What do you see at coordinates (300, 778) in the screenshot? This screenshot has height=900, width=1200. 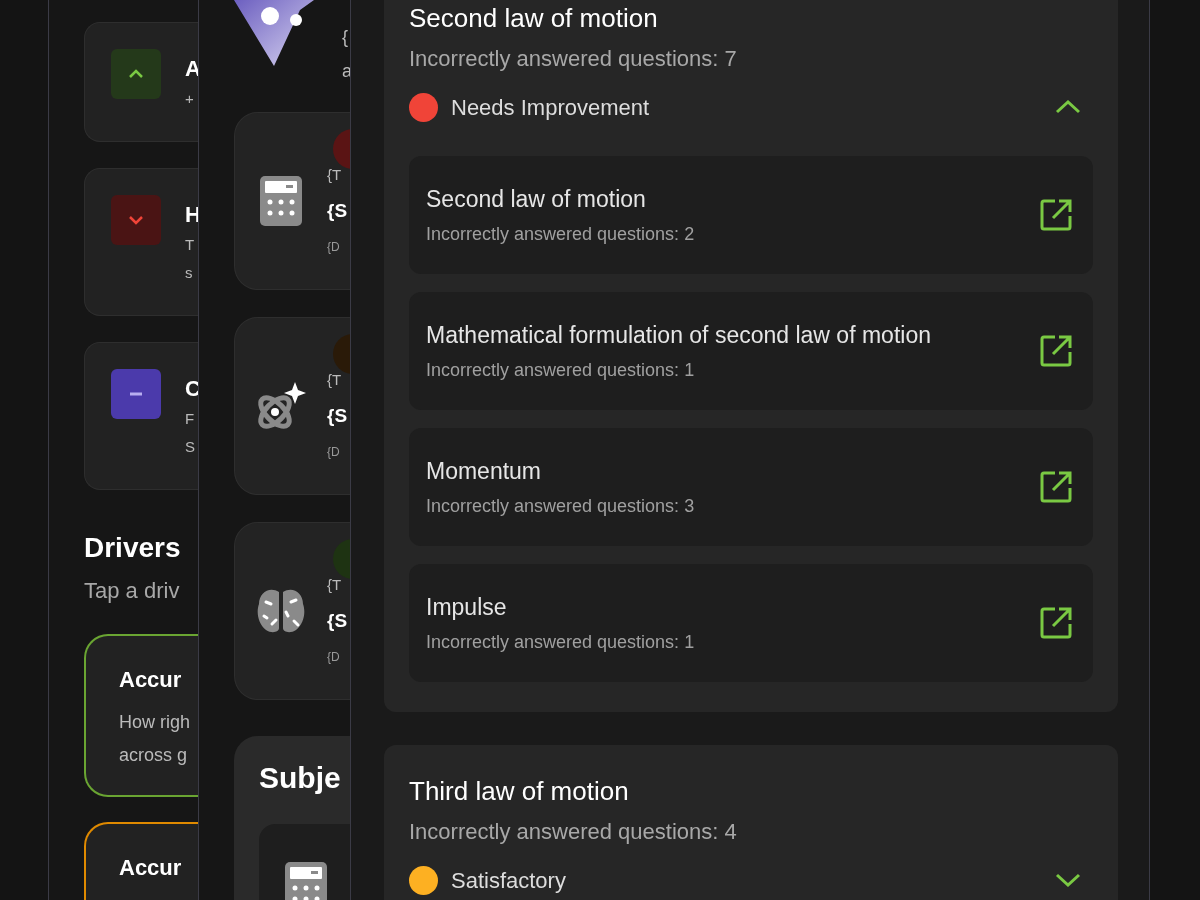 I see `section-heading: Subje` at bounding box center [300, 778].